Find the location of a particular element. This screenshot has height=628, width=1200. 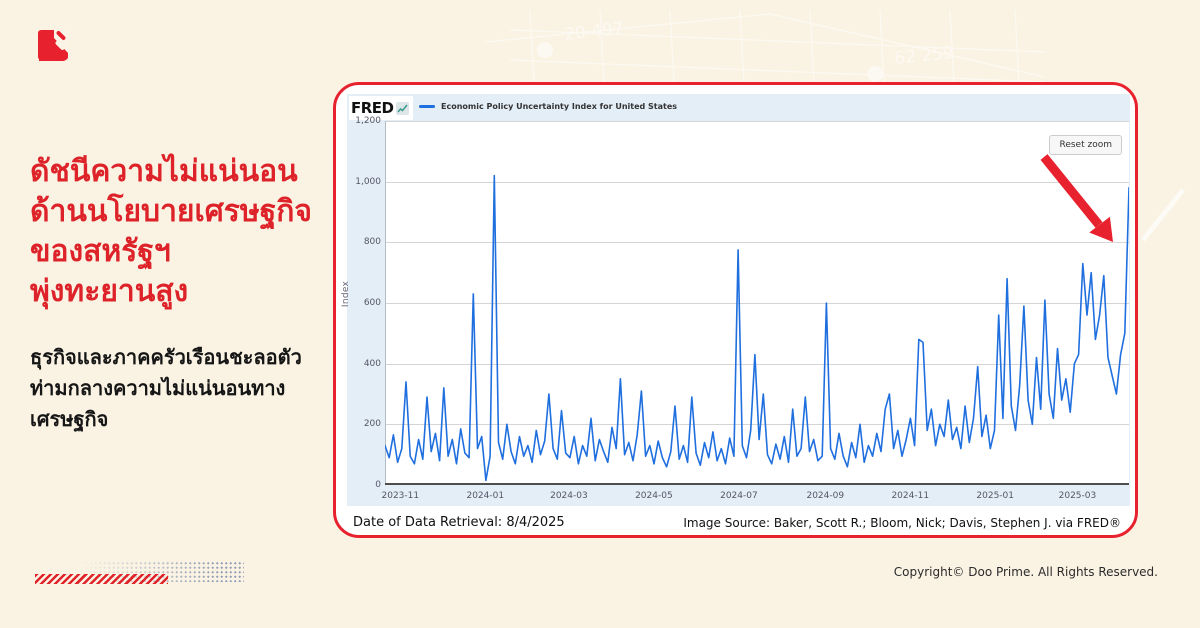

reset-zoom-button: Reset zoom is located at coordinates (1085, 145).